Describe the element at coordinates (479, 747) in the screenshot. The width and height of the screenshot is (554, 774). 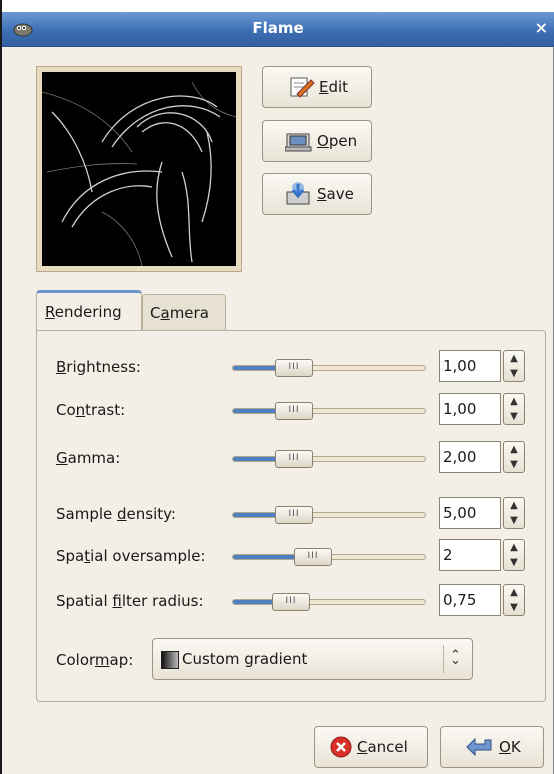
I see `ok-icon` at that location.